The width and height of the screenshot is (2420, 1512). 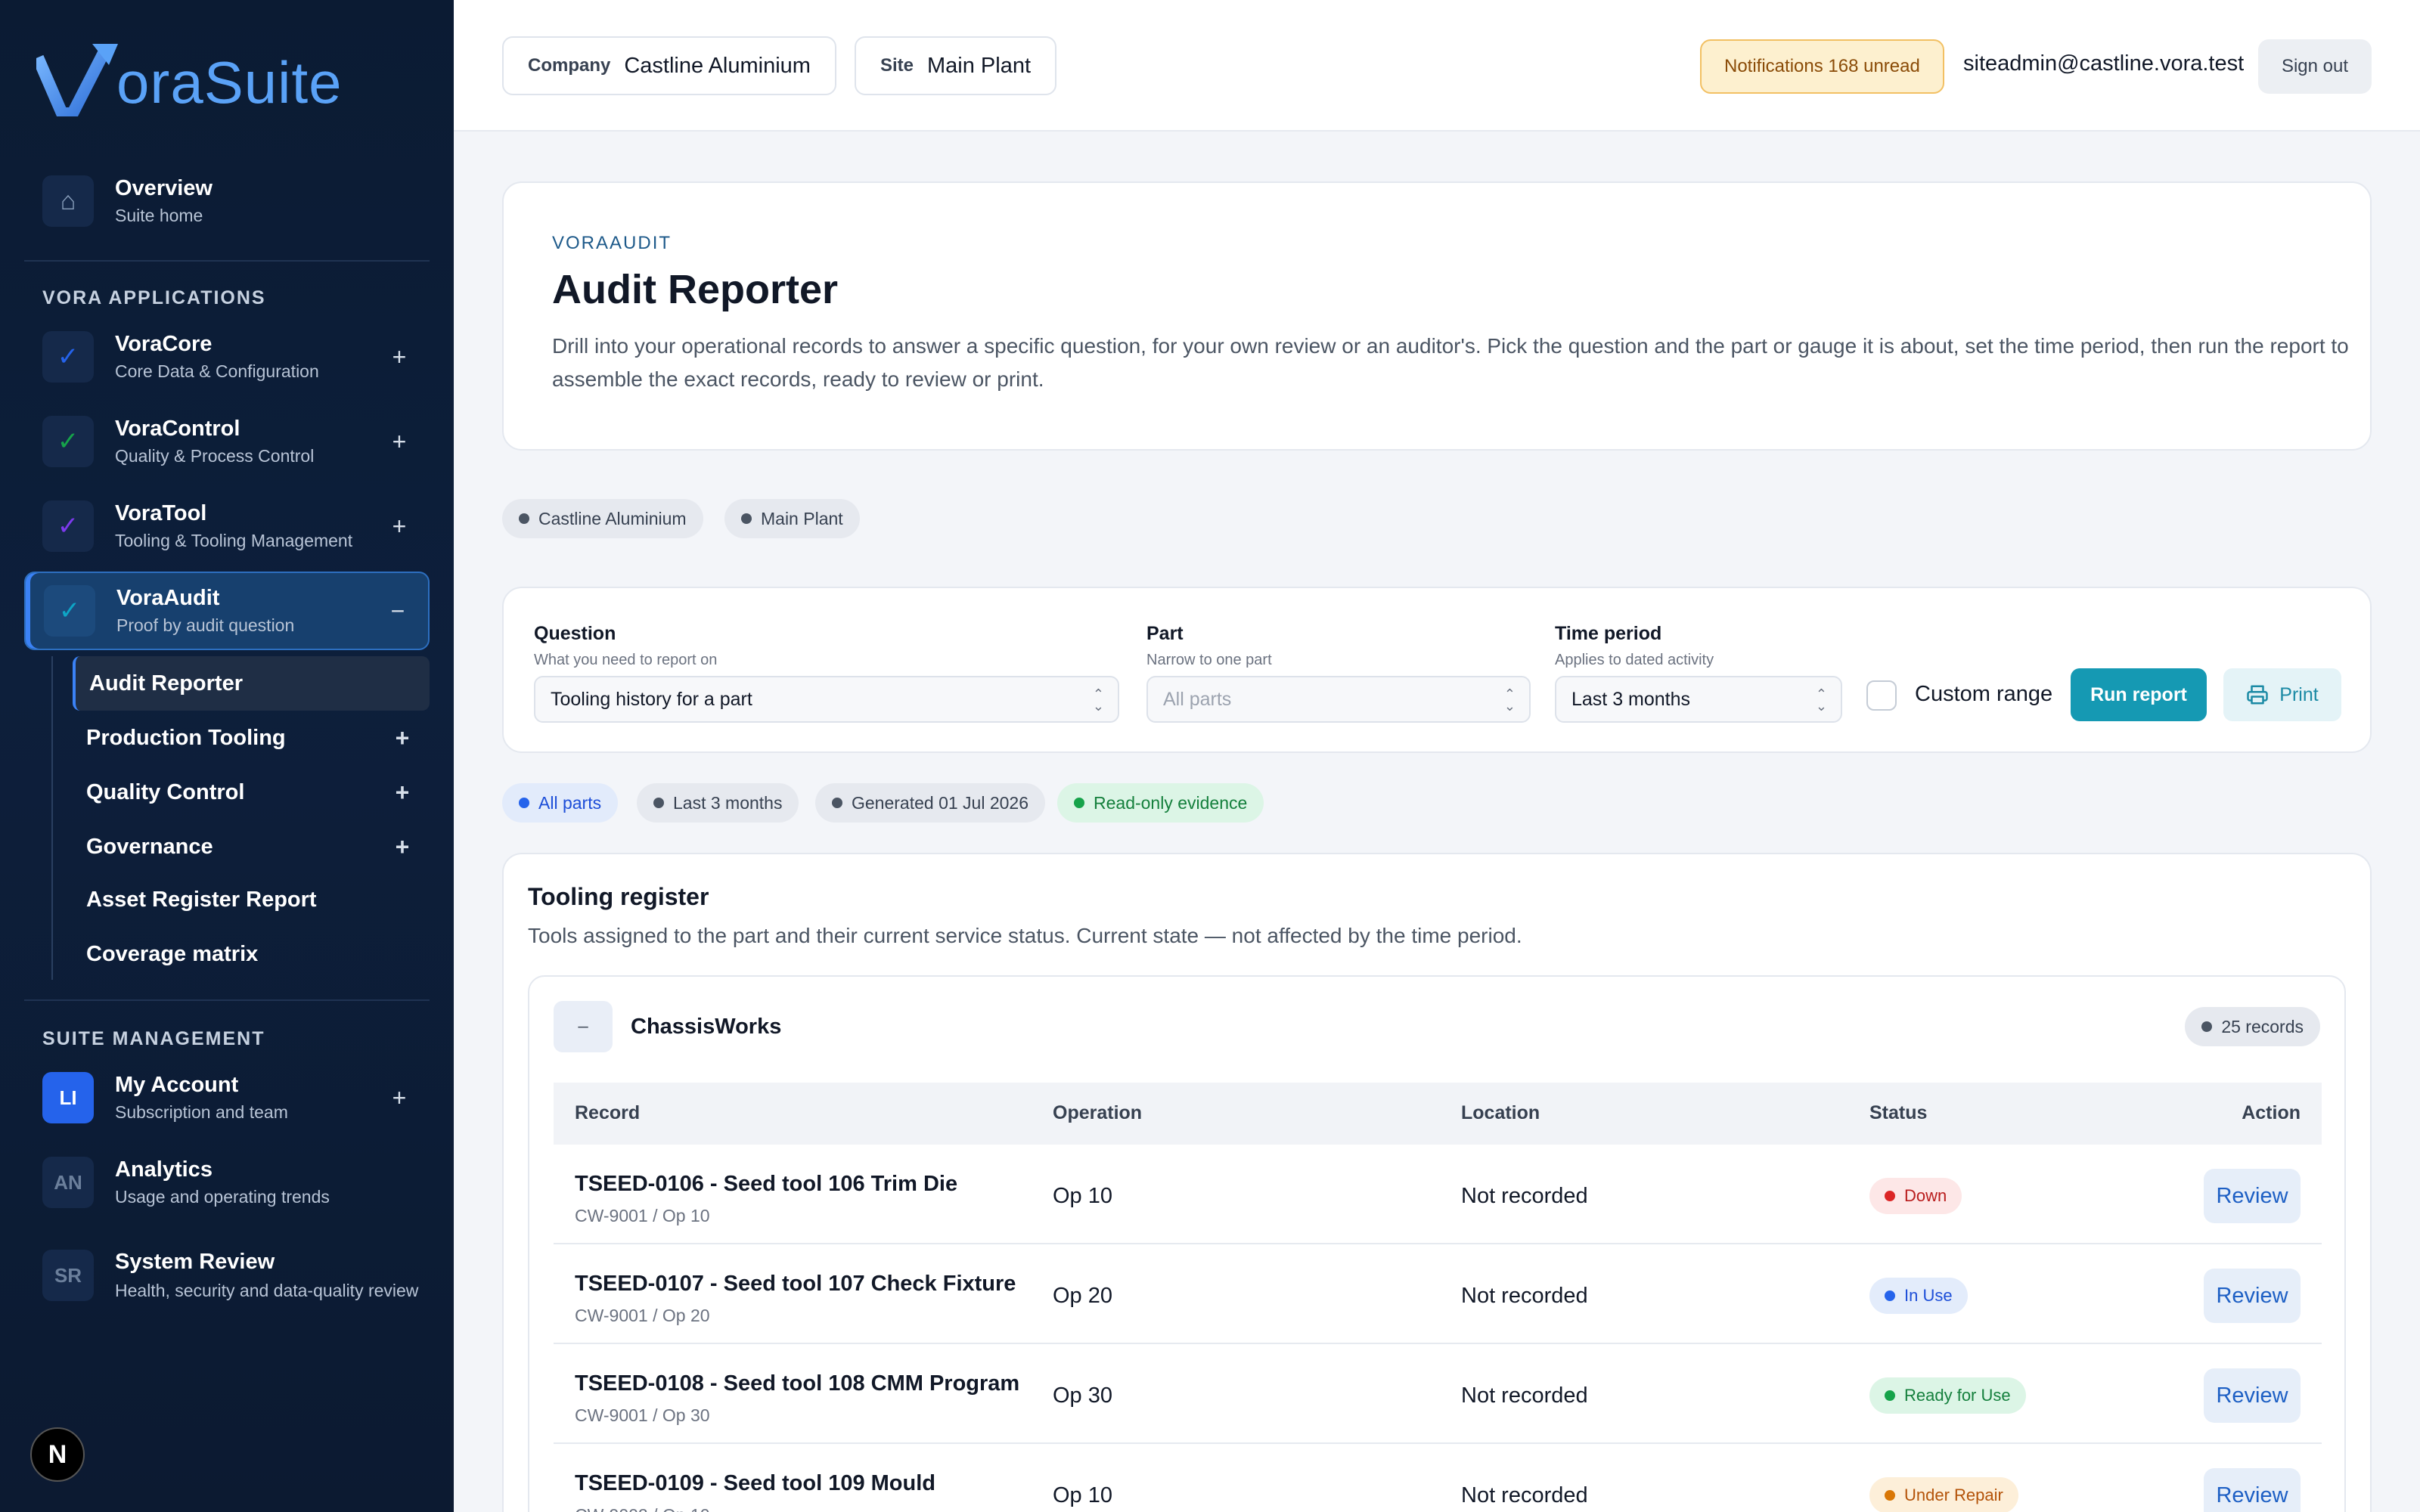 I want to click on record-title: TSEED-0106 - Seed tool 106 Trim Die, so click(x=766, y=1184).